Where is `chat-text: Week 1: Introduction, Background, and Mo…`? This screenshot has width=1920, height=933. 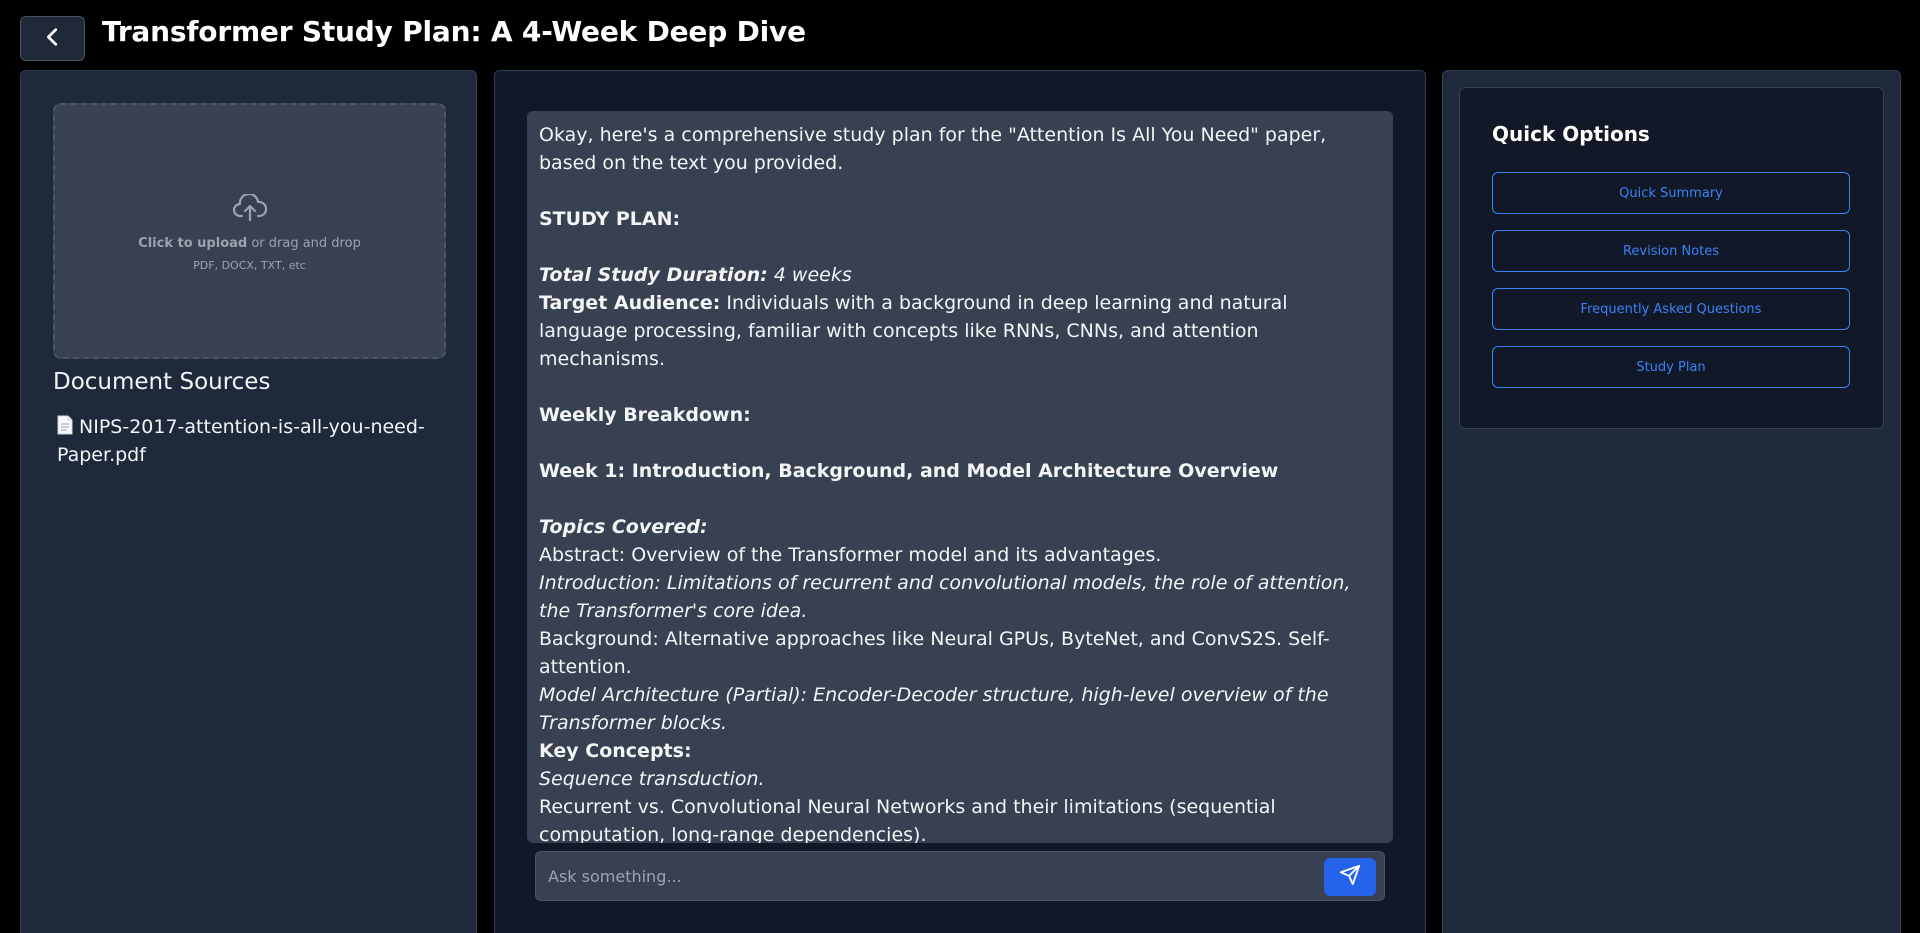
chat-text: Week 1: Introduction, Background, and Mo… is located at coordinates (909, 471).